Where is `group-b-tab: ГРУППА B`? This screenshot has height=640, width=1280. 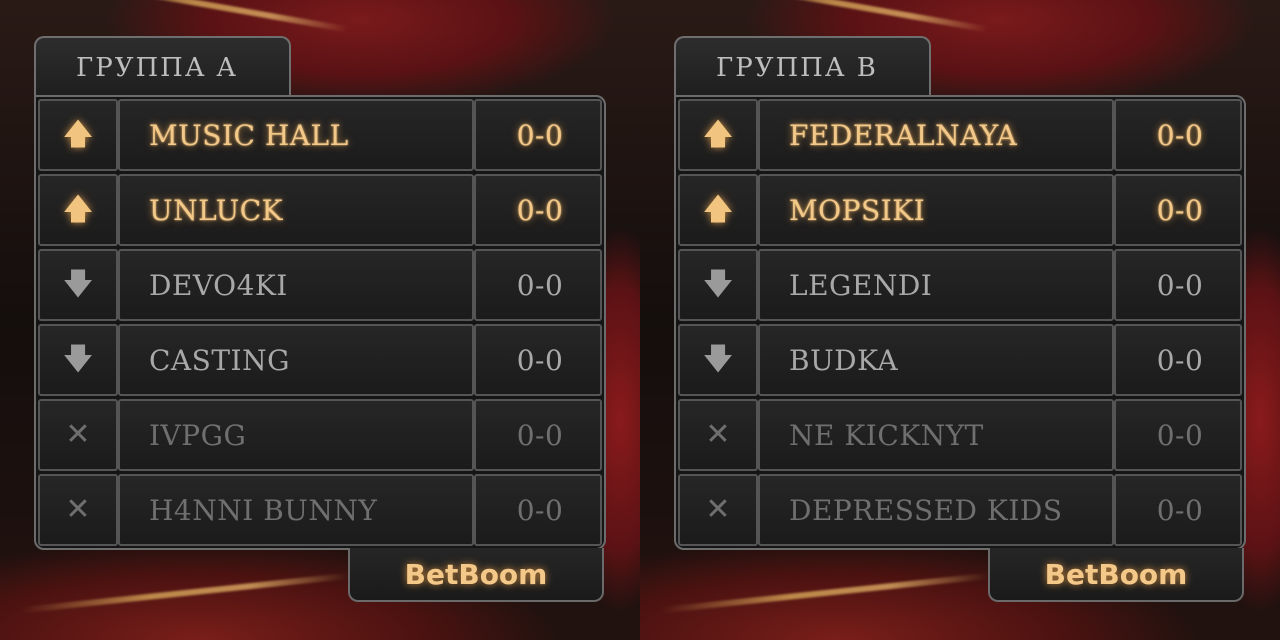 group-b-tab: ГРУППА B is located at coordinates (802, 67).